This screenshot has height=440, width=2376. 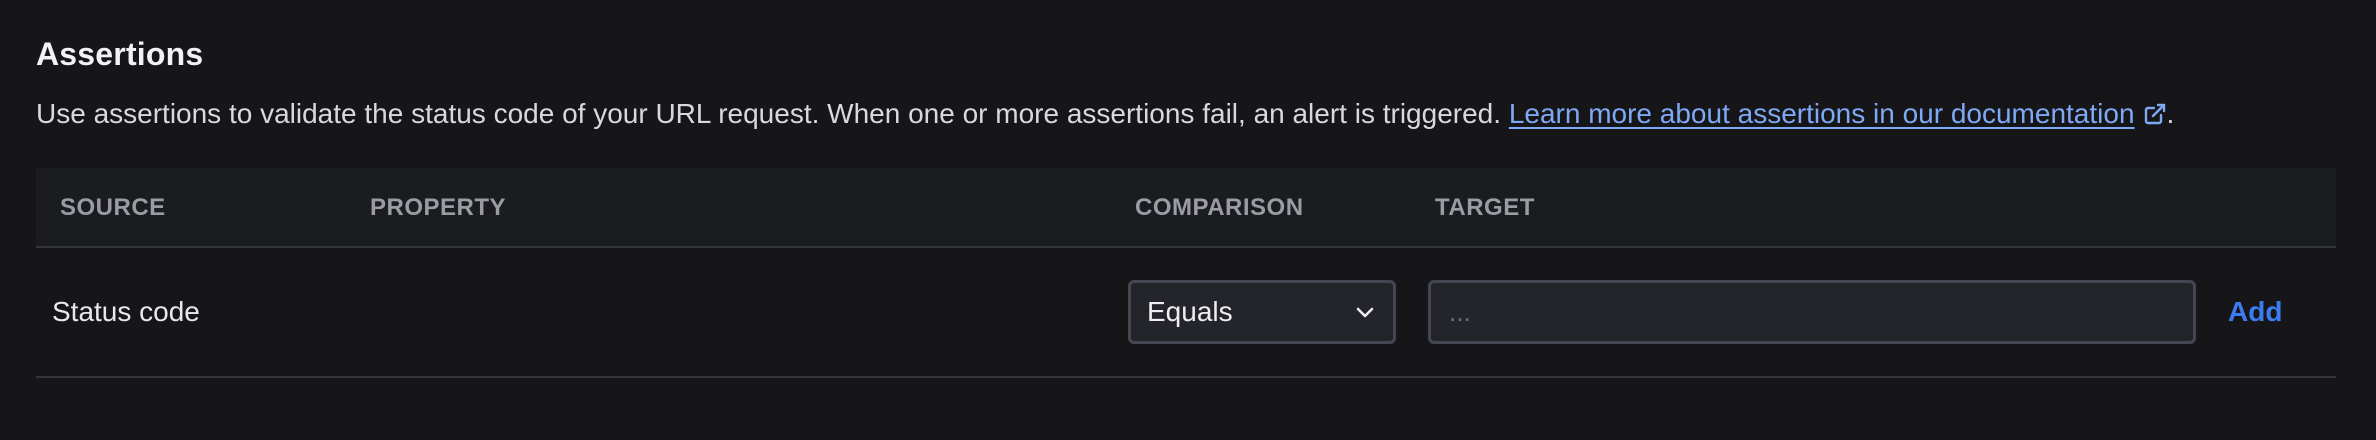 What do you see at coordinates (1365, 312) in the screenshot?
I see `chevron-down-icon` at bounding box center [1365, 312].